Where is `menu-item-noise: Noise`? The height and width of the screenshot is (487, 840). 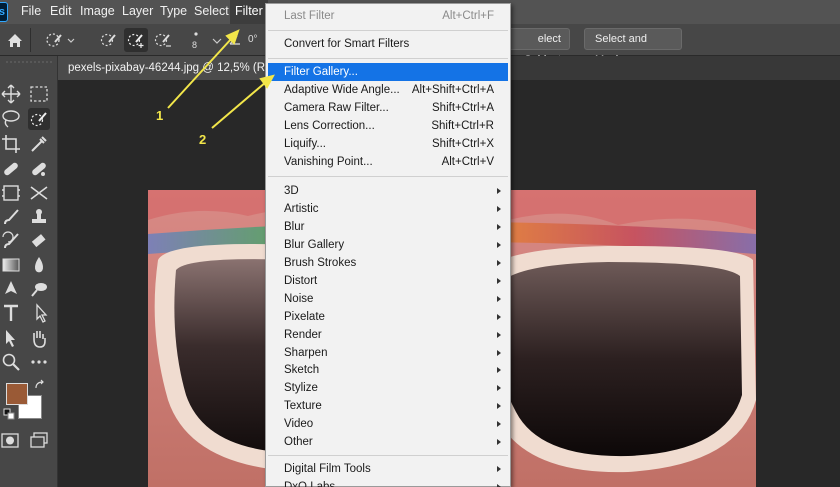
menu-item-noise: Noise is located at coordinates (388, 299).